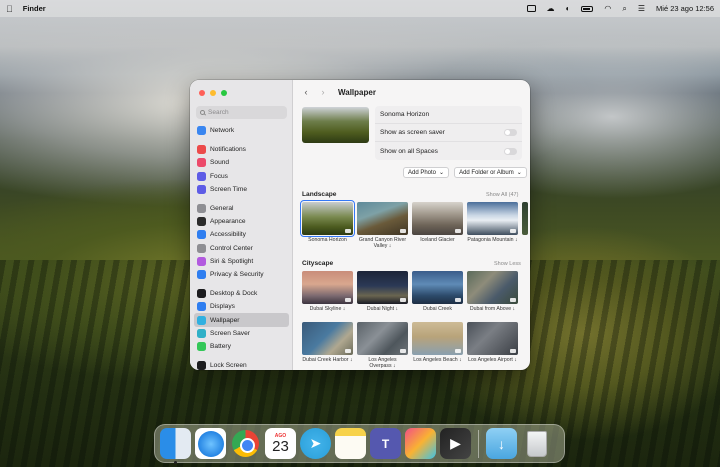 The height and width of the screenshot is (467, 720). I want to click on sidebar-item-appearance: Appearance, so click(241, 221).